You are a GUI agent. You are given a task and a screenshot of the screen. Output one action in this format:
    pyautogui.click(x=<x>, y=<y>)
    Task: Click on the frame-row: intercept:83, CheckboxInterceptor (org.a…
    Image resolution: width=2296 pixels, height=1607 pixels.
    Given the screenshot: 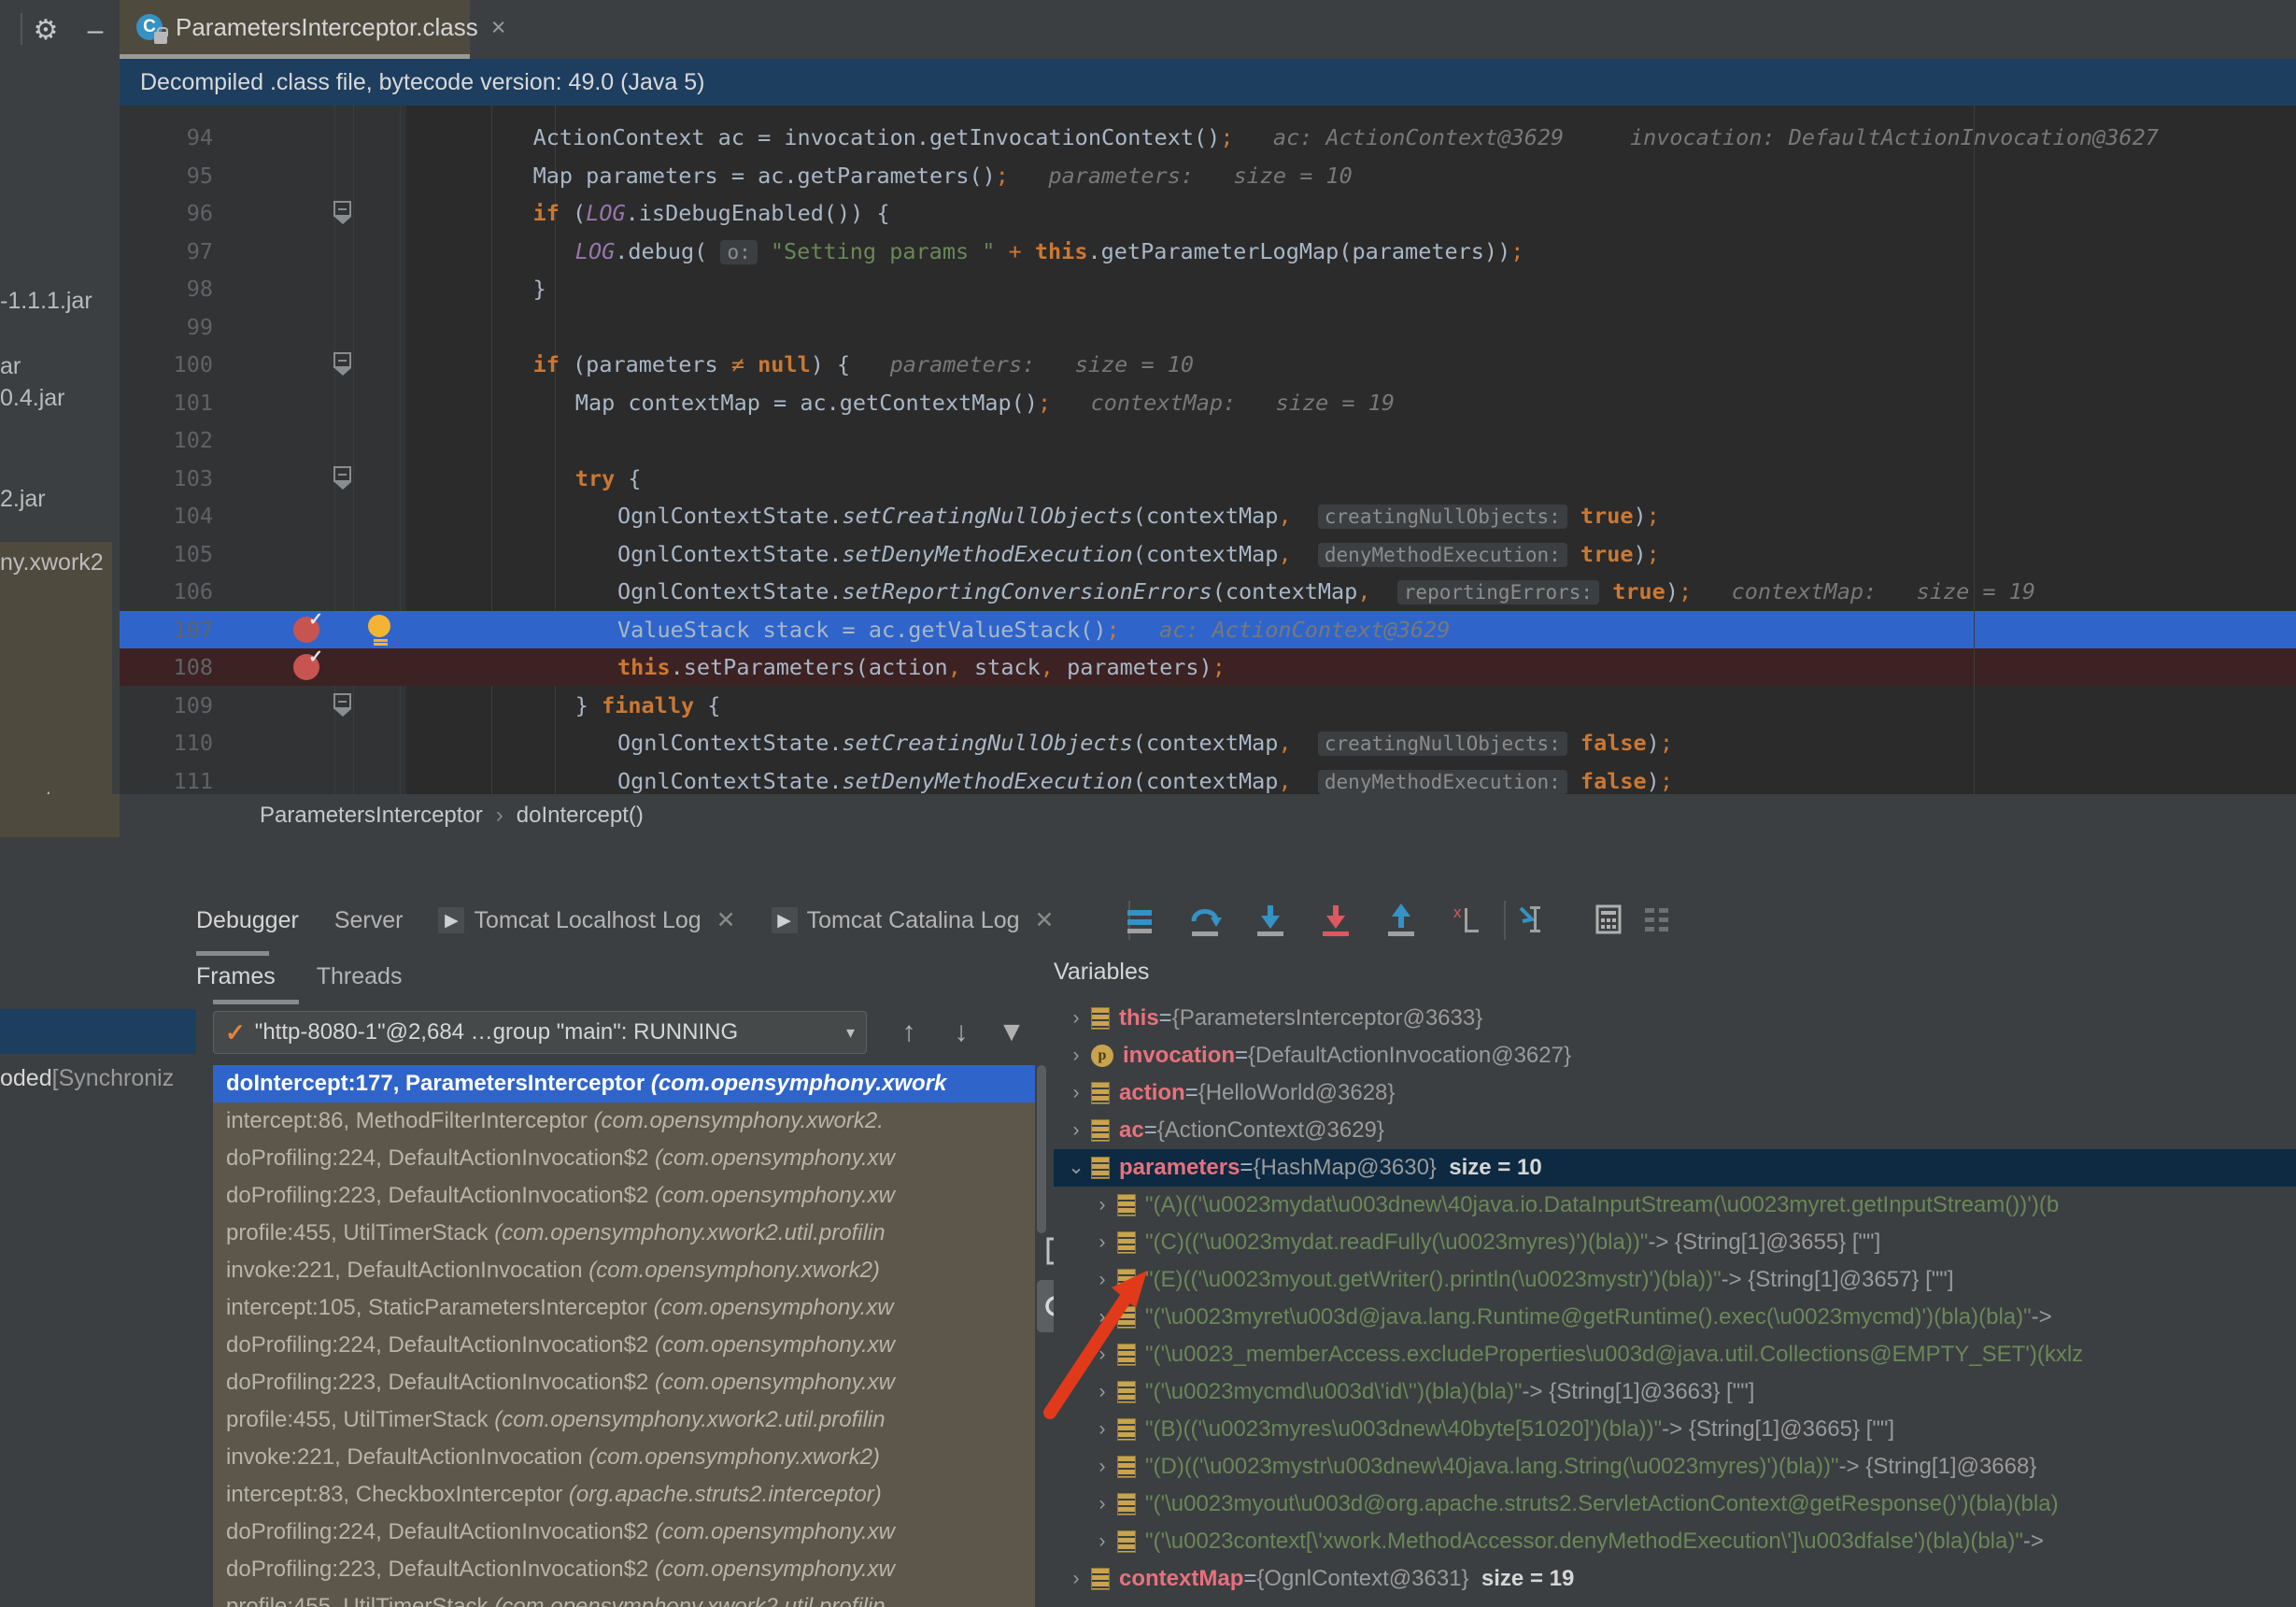 What is the action you would take?
    pyautogui.click(x=624, y=1495)
    